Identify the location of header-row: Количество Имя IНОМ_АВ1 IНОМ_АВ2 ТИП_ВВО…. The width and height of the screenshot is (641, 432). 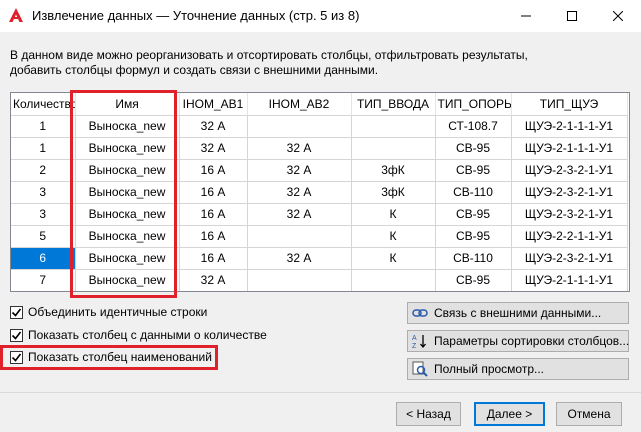
(319, 104).